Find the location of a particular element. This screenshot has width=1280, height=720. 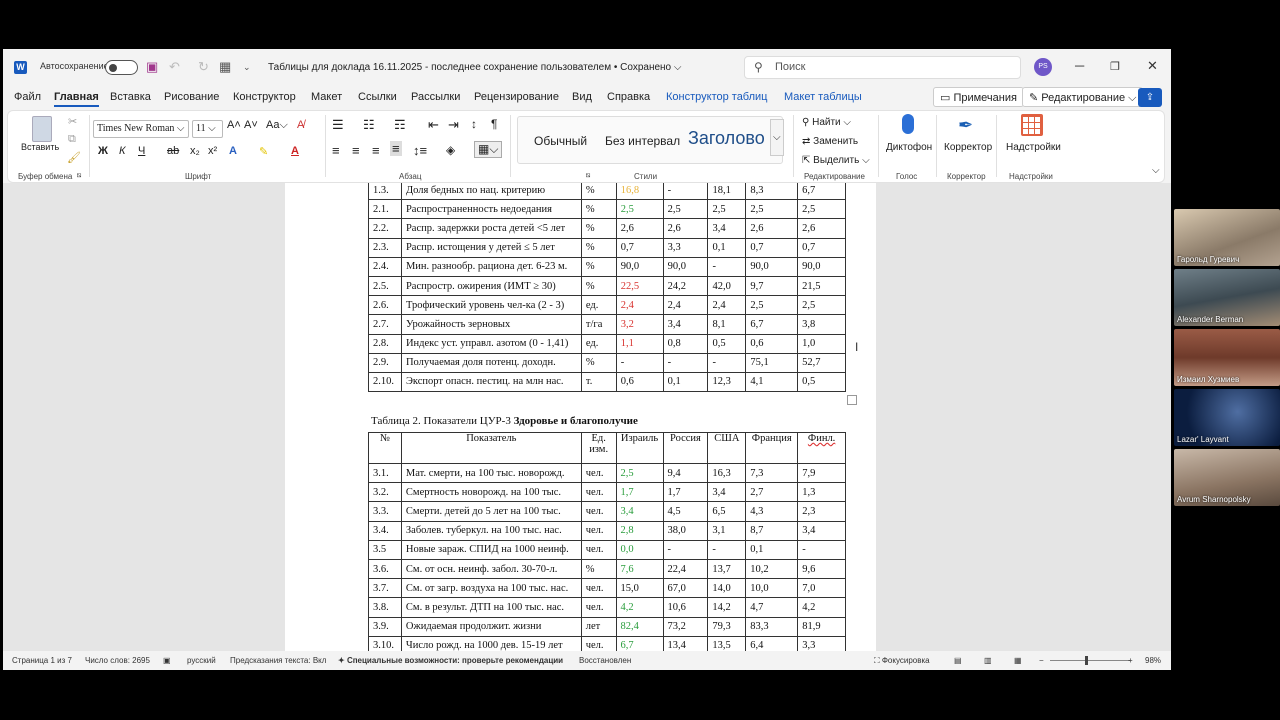

increase-indent-icon: ⇥ is located at coordinates (453, 125).